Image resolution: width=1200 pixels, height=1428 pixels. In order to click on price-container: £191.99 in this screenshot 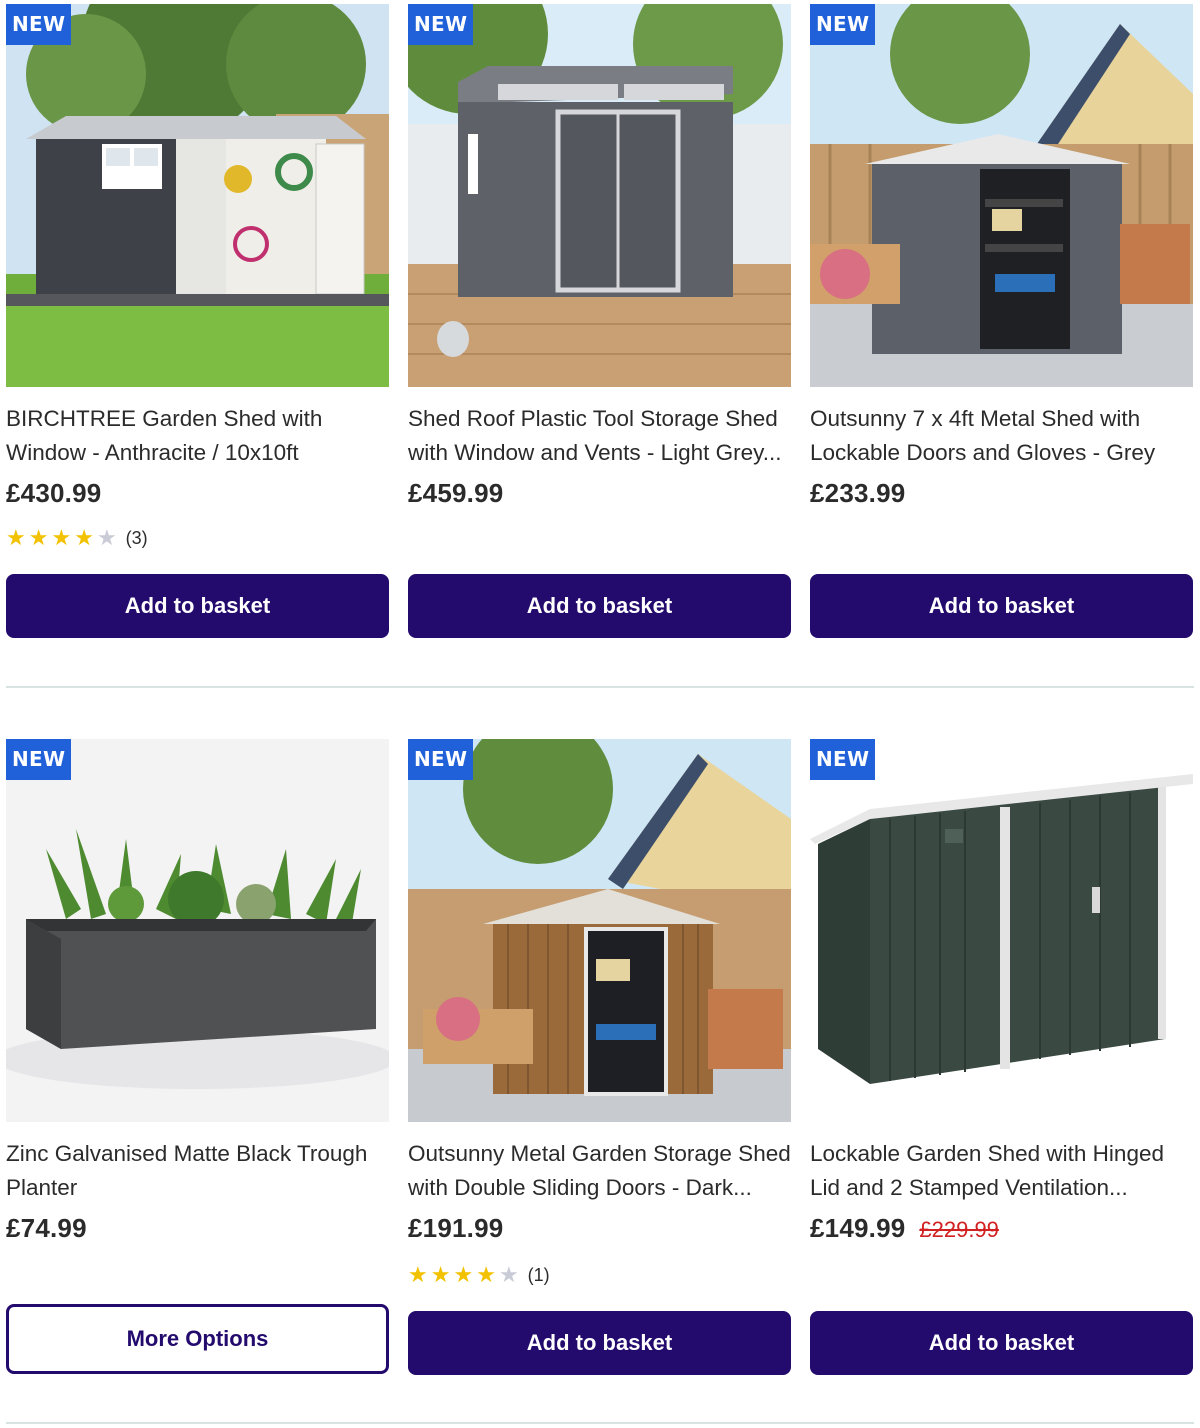, I will do `click(455, 1233)`.